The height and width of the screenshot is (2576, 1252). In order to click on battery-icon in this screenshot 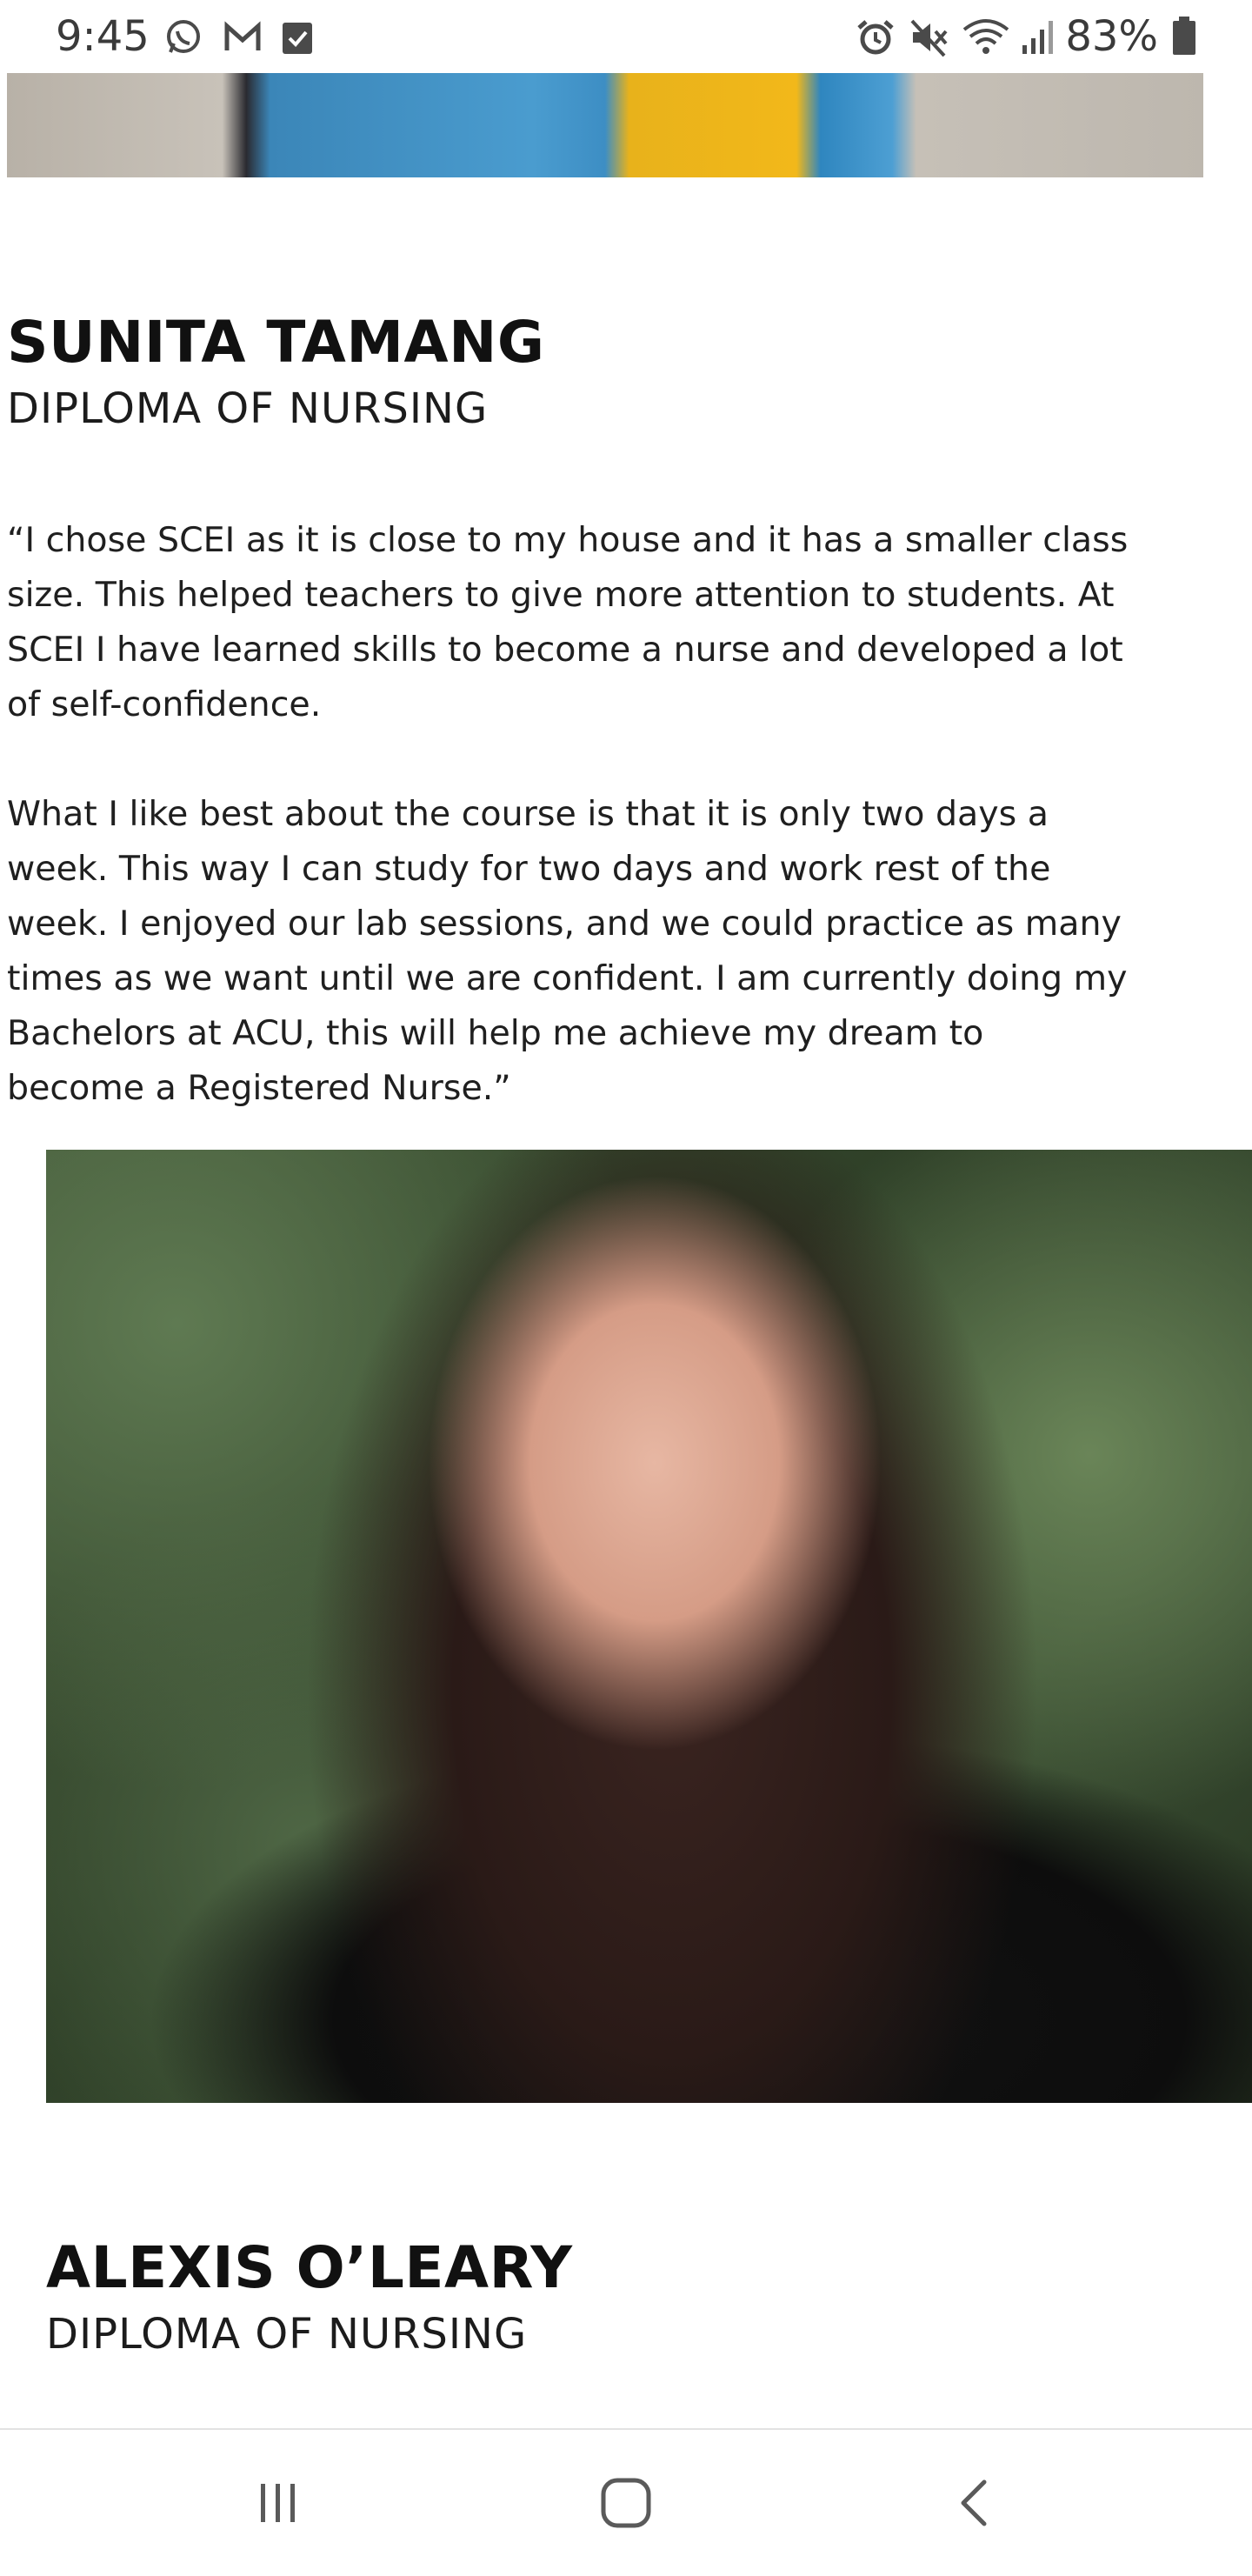, I will do `click(1184, 38)`.